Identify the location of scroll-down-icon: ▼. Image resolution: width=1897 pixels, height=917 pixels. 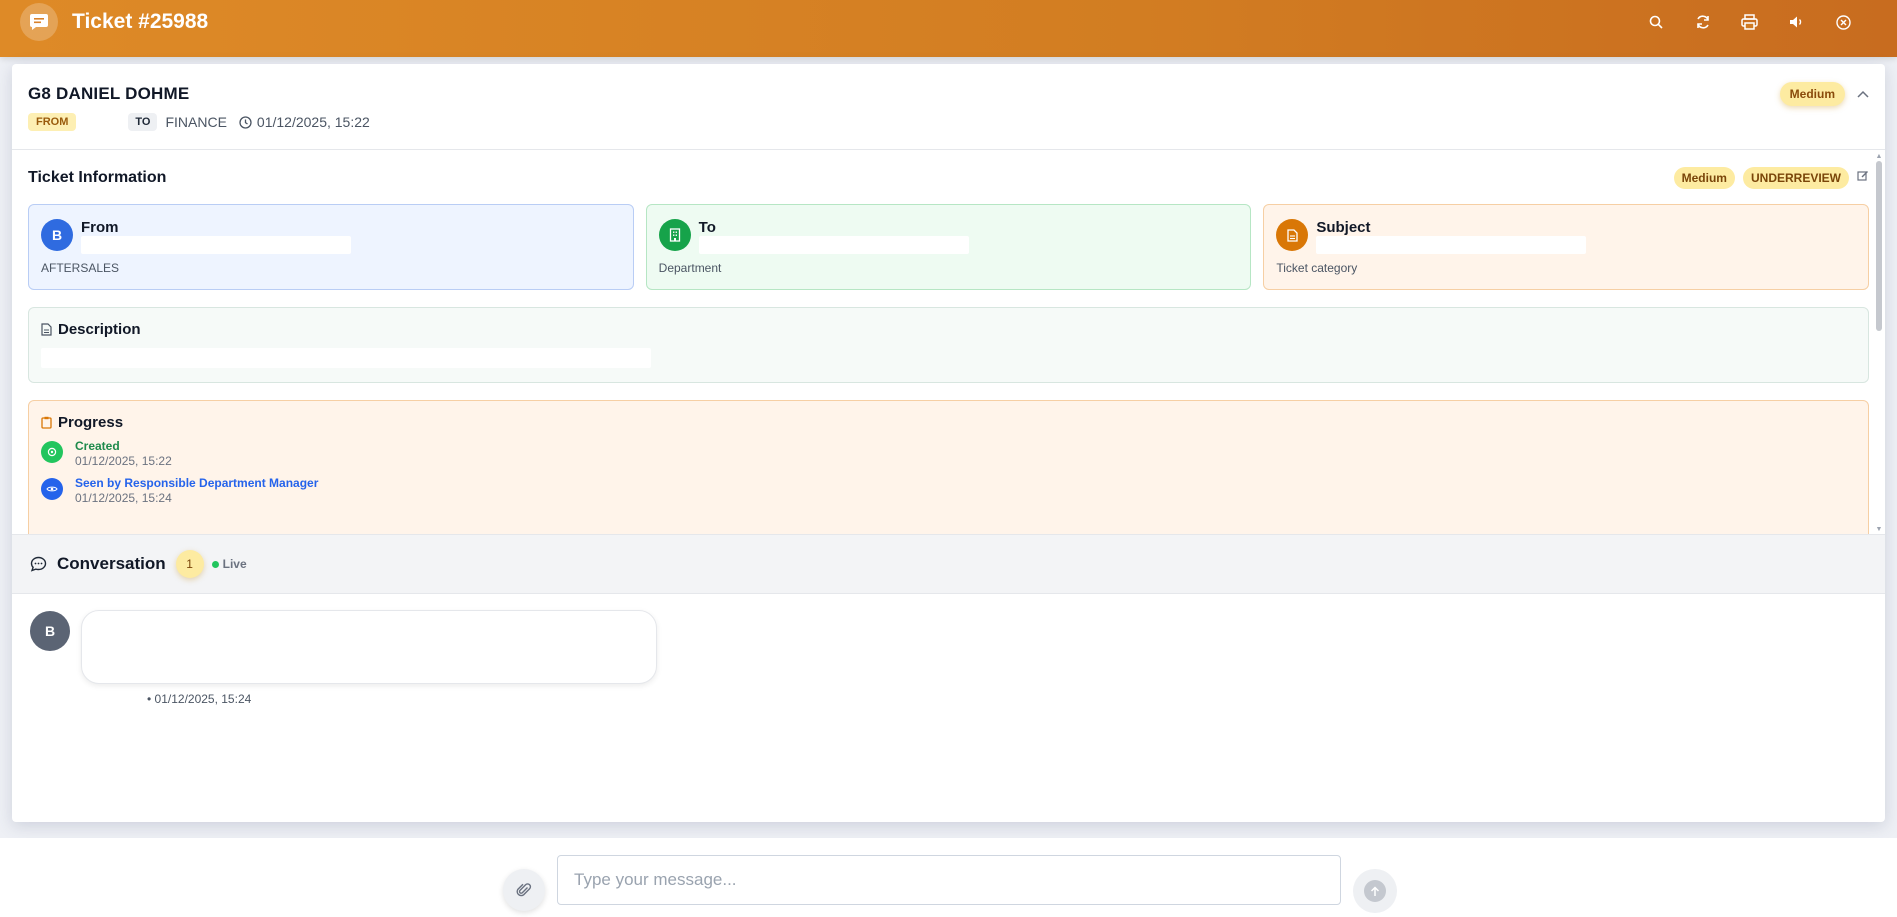
(1879, 529).